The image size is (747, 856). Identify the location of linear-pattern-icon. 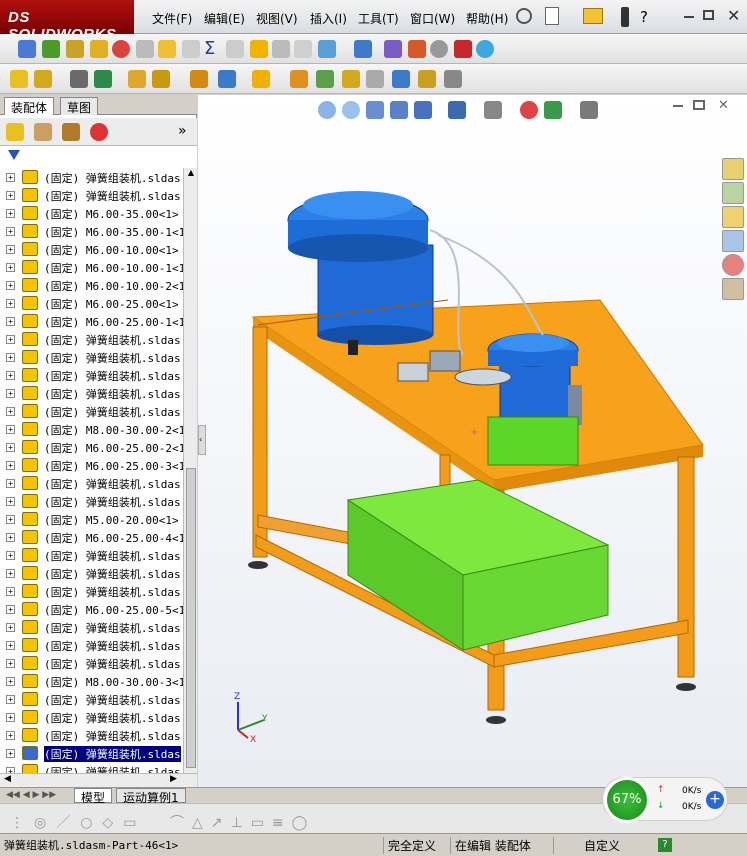
(103, 79).